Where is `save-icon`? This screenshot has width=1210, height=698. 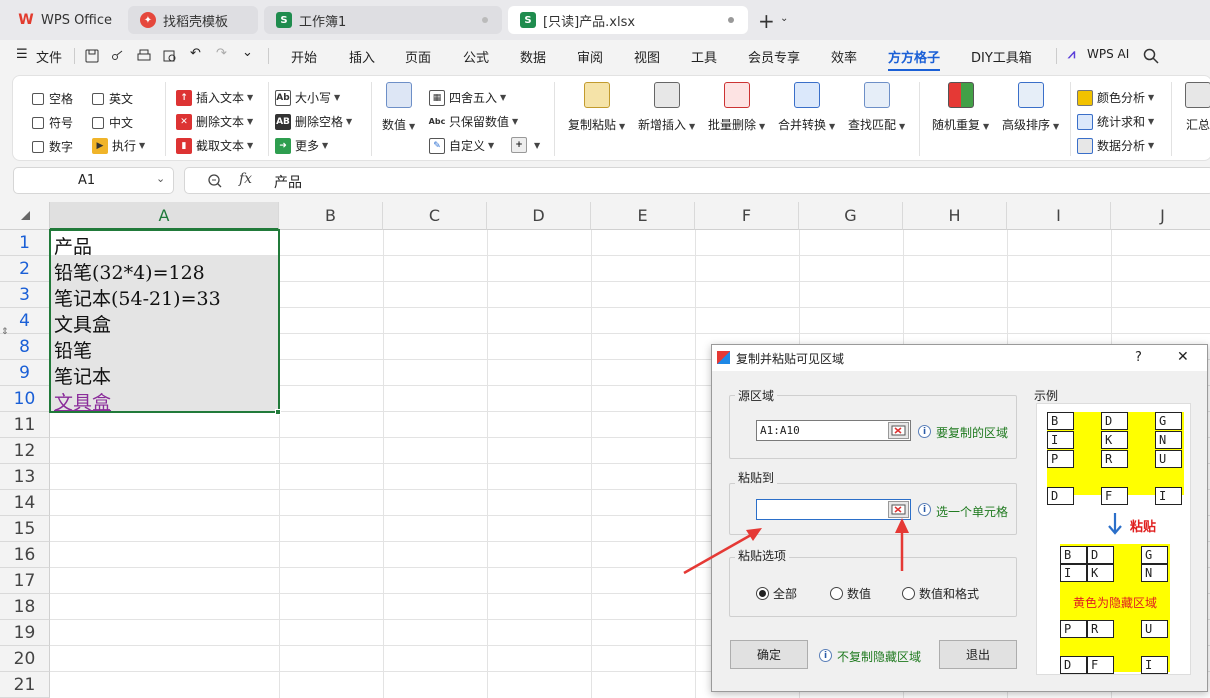
save-icon is located at coordinates (92, 56).